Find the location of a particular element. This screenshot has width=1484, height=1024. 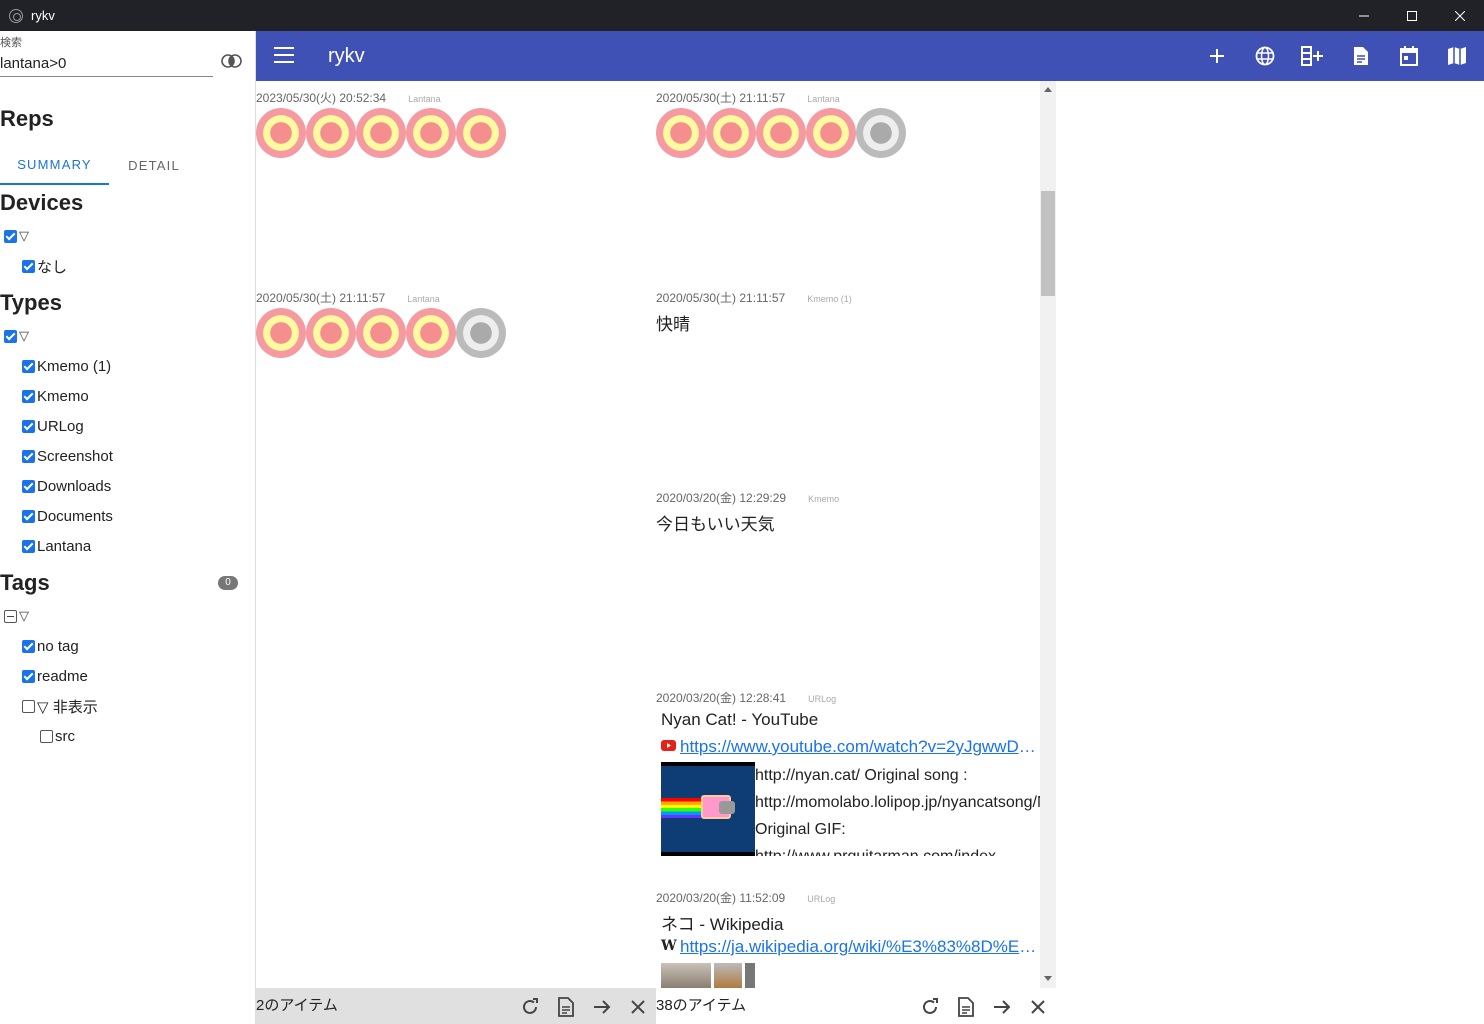

app-title: rykv is located at coordinates (346, 56).